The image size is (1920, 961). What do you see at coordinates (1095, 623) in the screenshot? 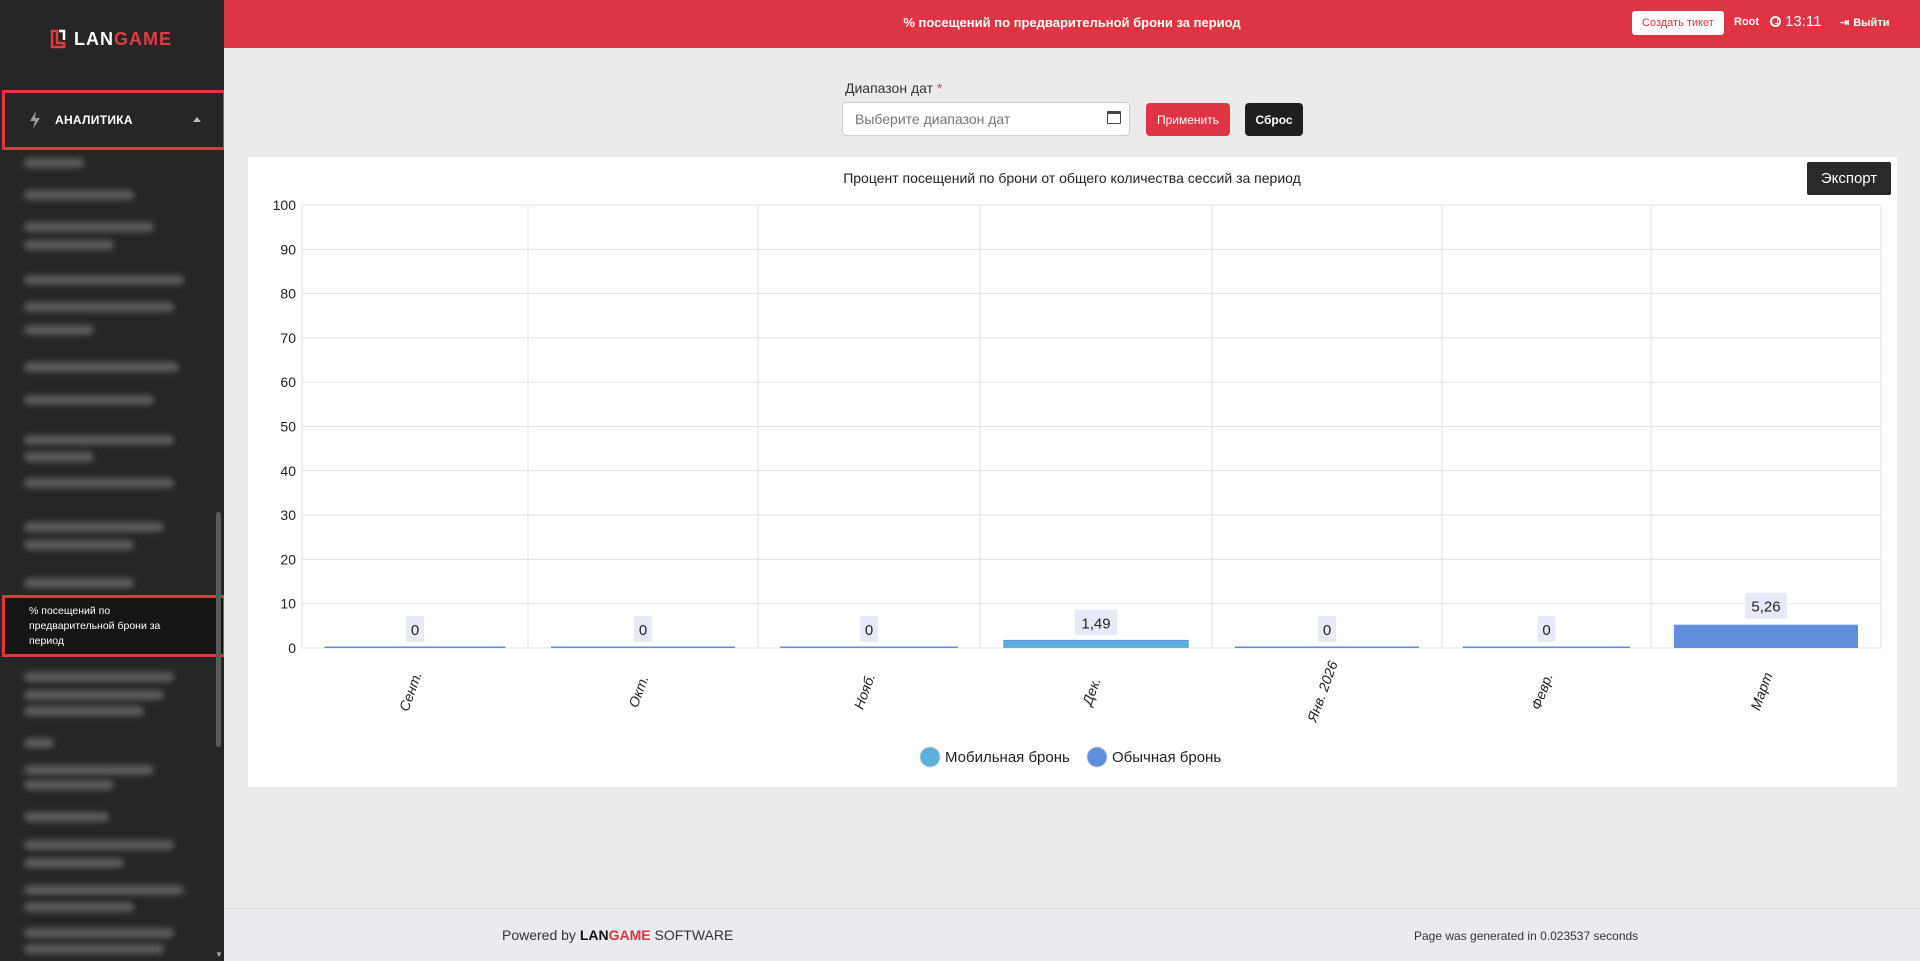
I see `data-label: 1,49` at bounding box center [1095, 623].